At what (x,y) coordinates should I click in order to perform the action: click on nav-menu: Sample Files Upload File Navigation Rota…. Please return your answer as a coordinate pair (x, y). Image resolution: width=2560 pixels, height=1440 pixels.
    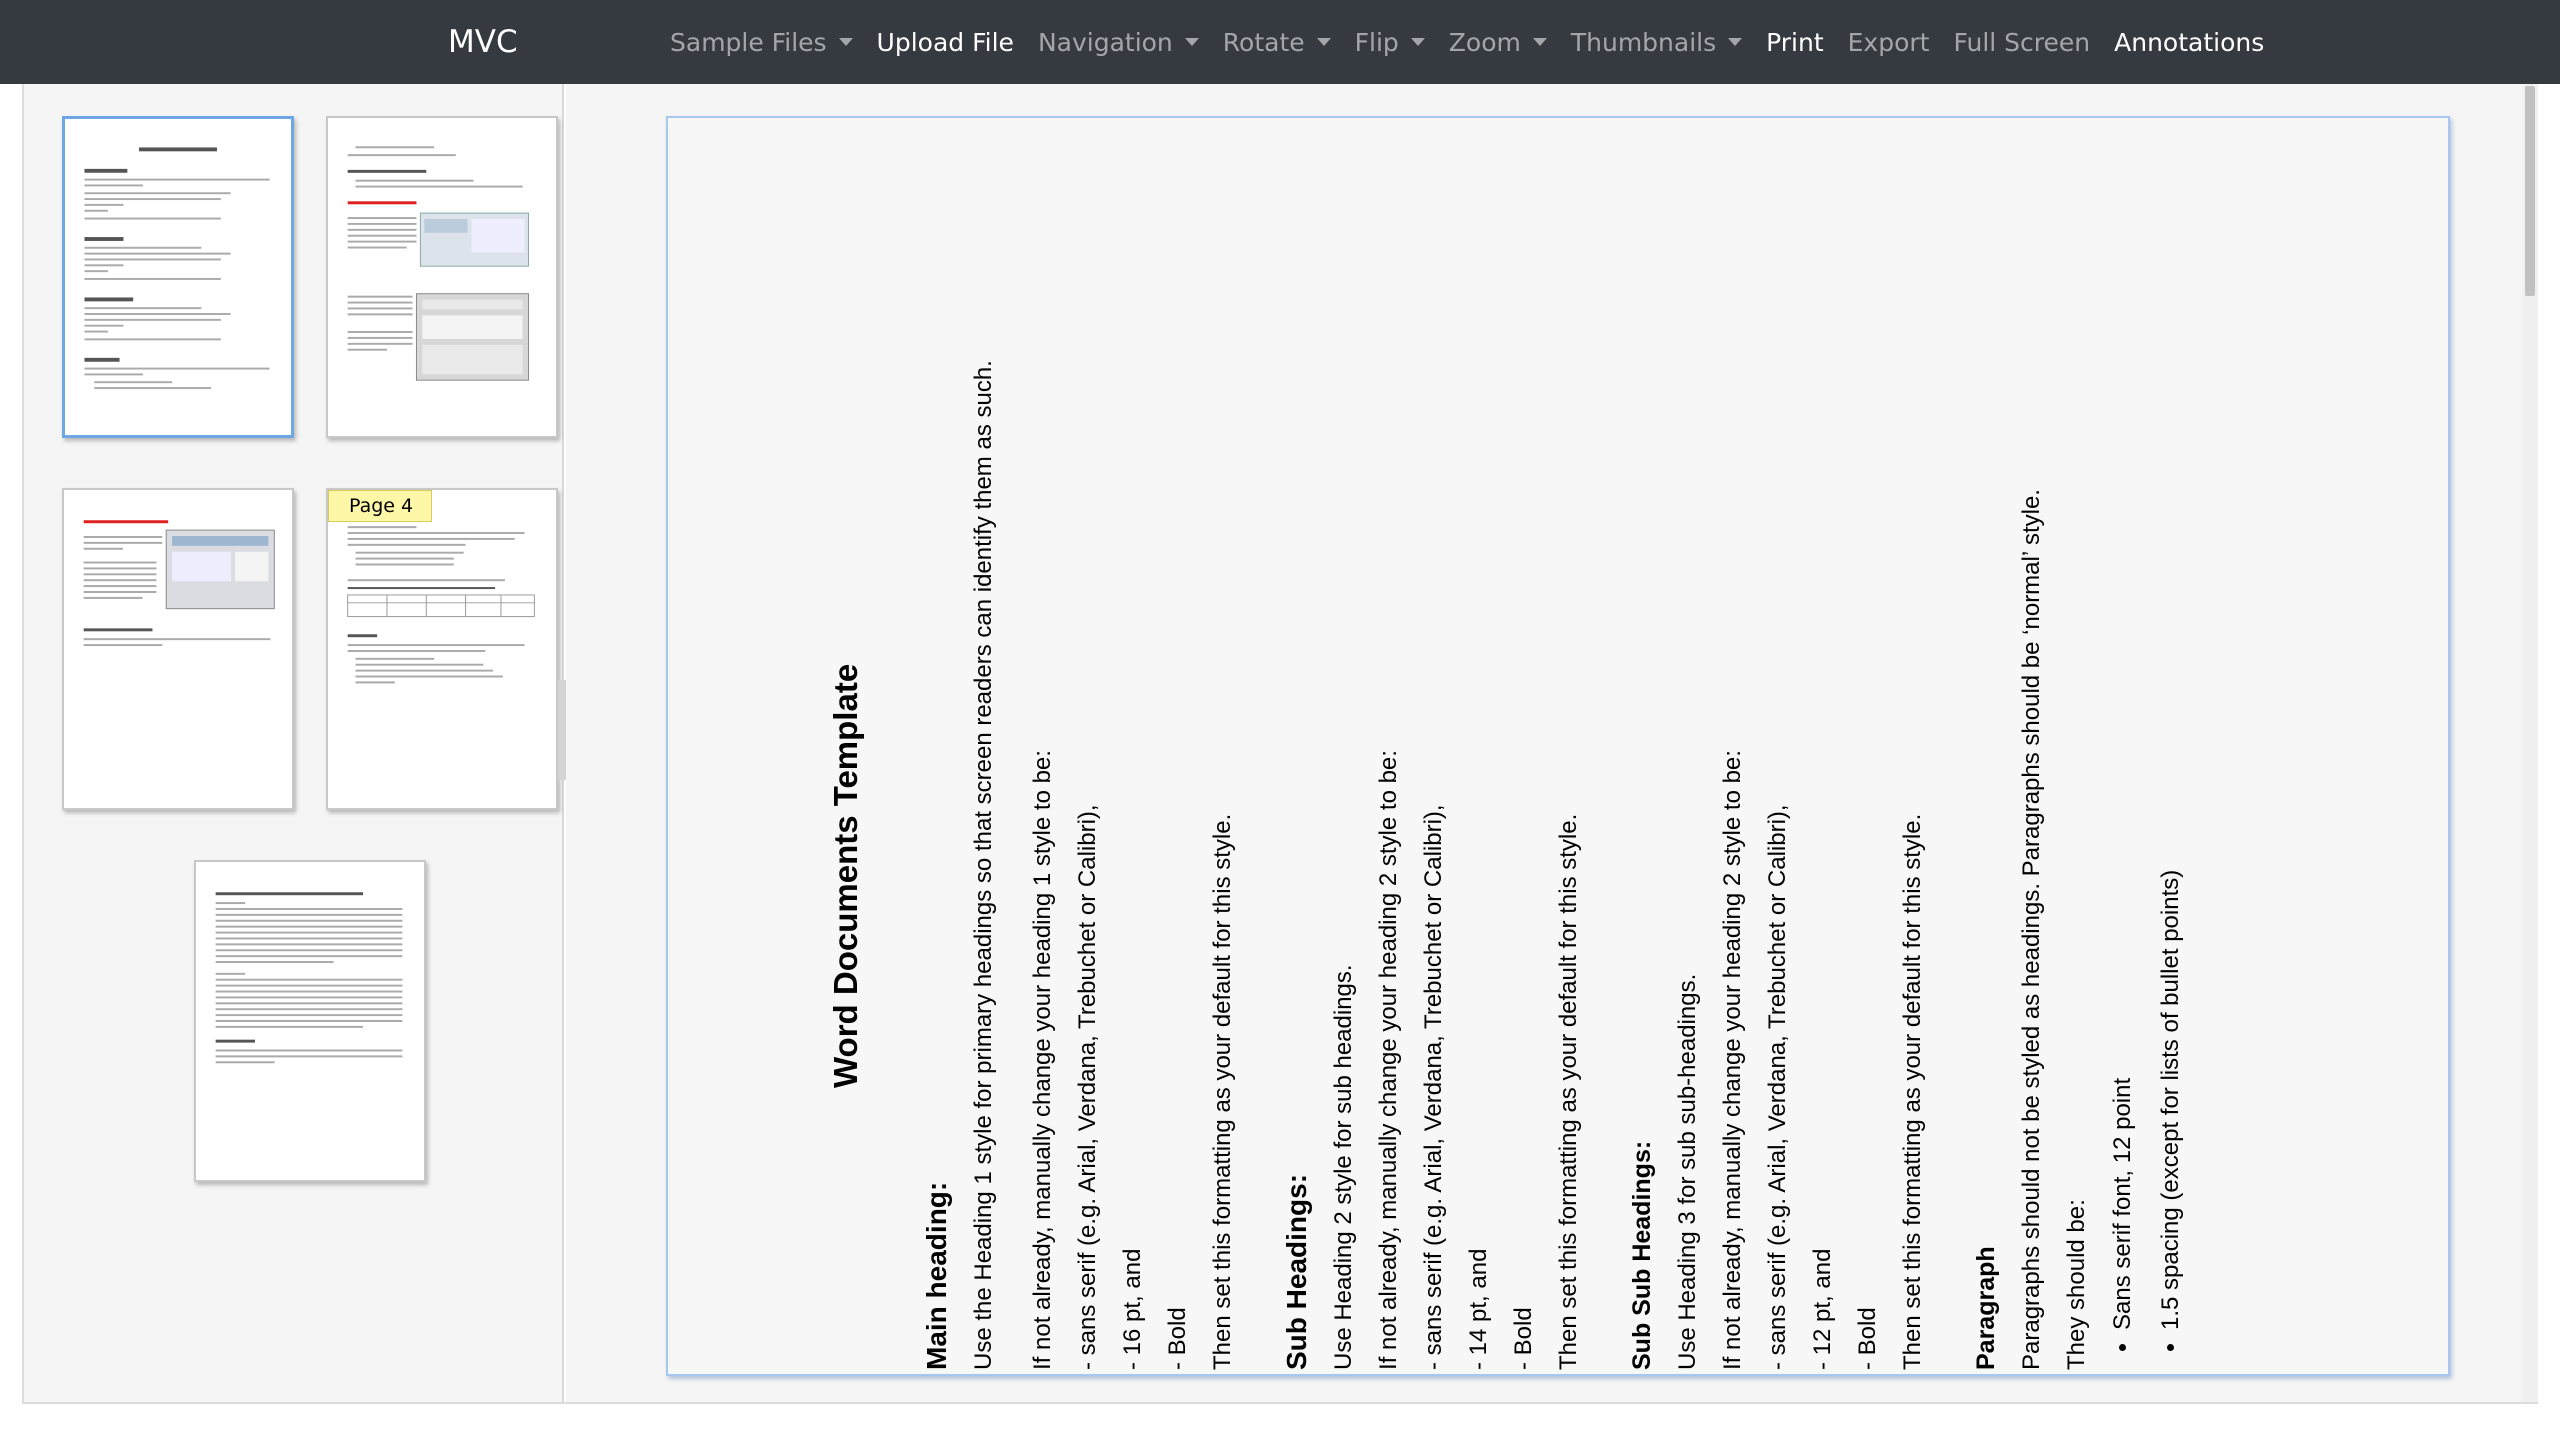
    Looking at the image, I should click on (1479, 42).